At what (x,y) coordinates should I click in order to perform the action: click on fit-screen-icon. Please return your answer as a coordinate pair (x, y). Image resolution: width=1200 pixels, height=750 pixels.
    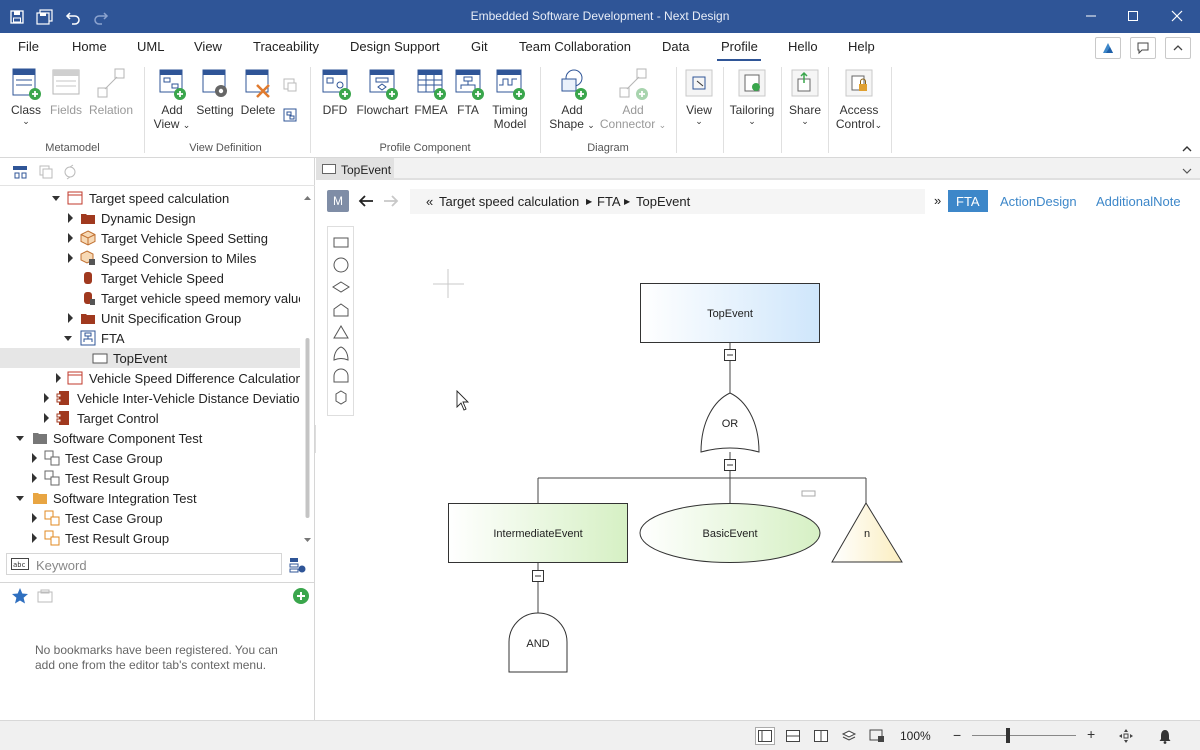
    Looking at the image, I should click on (877, 736).